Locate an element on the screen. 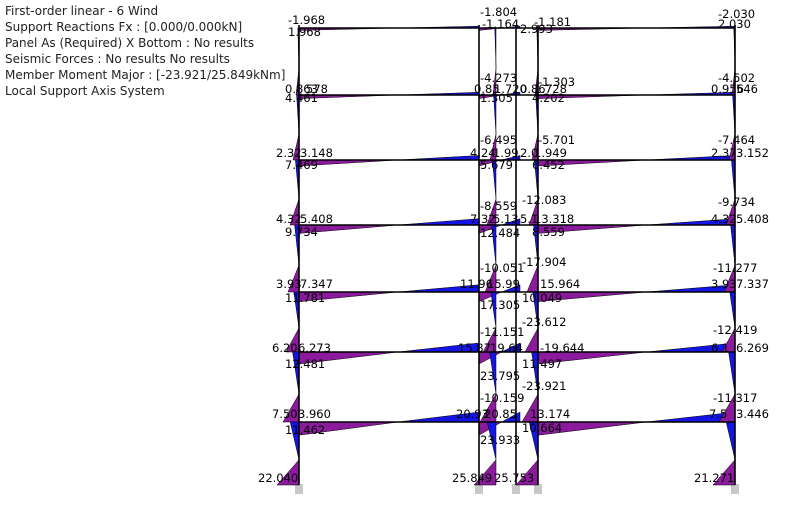 The height and width of the screenshot is (512, 800). moment-value-label: 2.030 is located at coordinates (734, 24).